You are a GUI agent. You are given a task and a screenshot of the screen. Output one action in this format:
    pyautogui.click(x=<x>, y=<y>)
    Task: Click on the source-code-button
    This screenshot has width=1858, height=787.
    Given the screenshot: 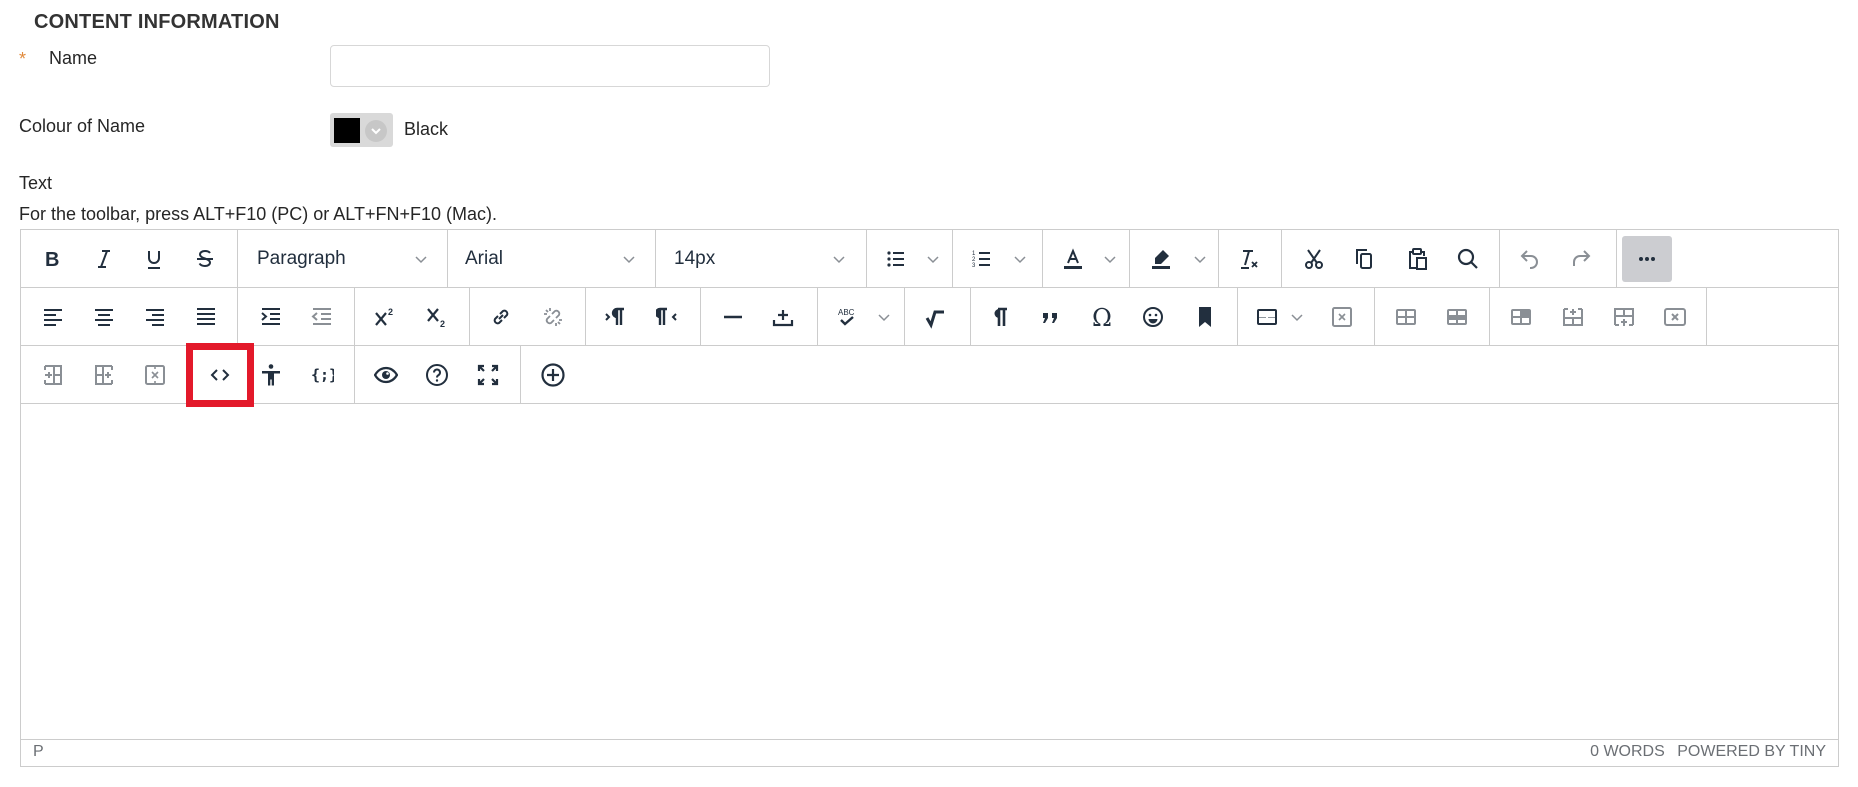 What is the action you would take?
    pyautogui.click(x=220, y=375)
    